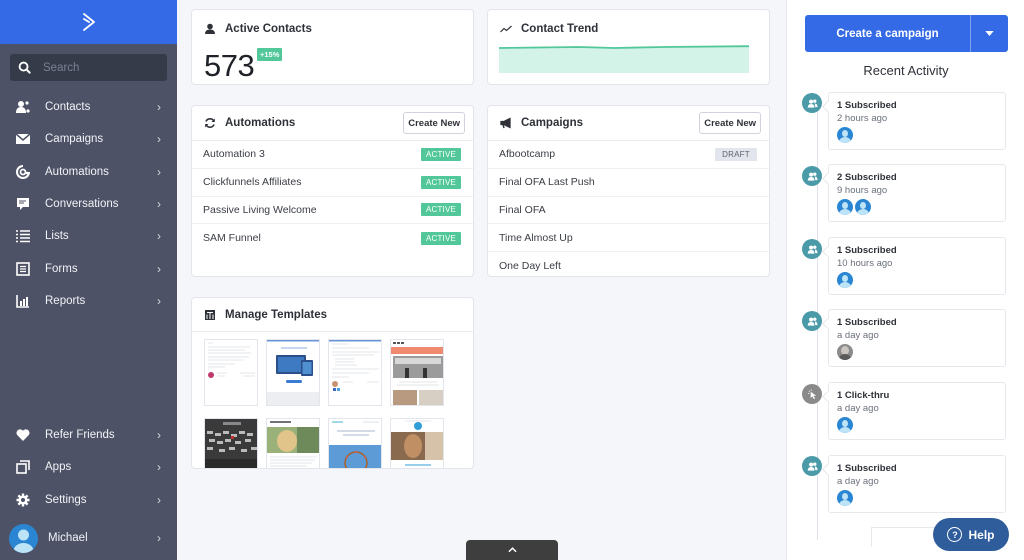 This screenshot has height=560, width=1024. Describe the element at coordinates (845, 352) in the screenshot. I see `contact-photo-avatar` at that location.